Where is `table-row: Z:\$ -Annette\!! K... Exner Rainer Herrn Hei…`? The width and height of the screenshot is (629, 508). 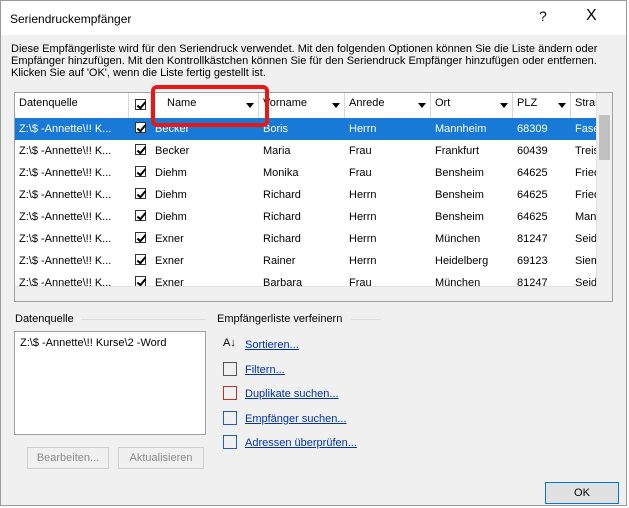 table-row: Z:\$ -Annette\!! K... Exner Rainer Herrn Hei… is located at coordinates (313, 261).